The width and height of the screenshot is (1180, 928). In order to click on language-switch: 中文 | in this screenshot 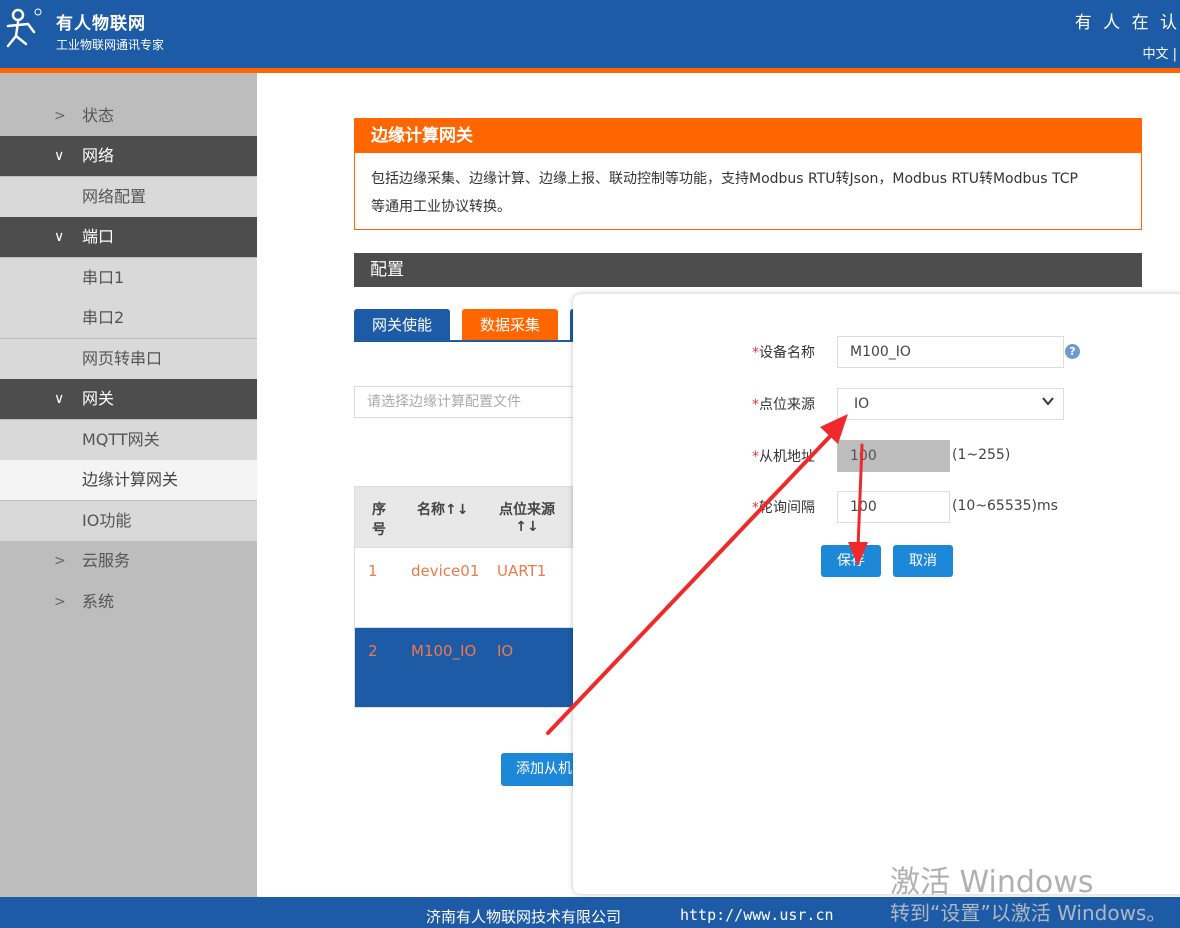, I will do `click(1159, 52)`.